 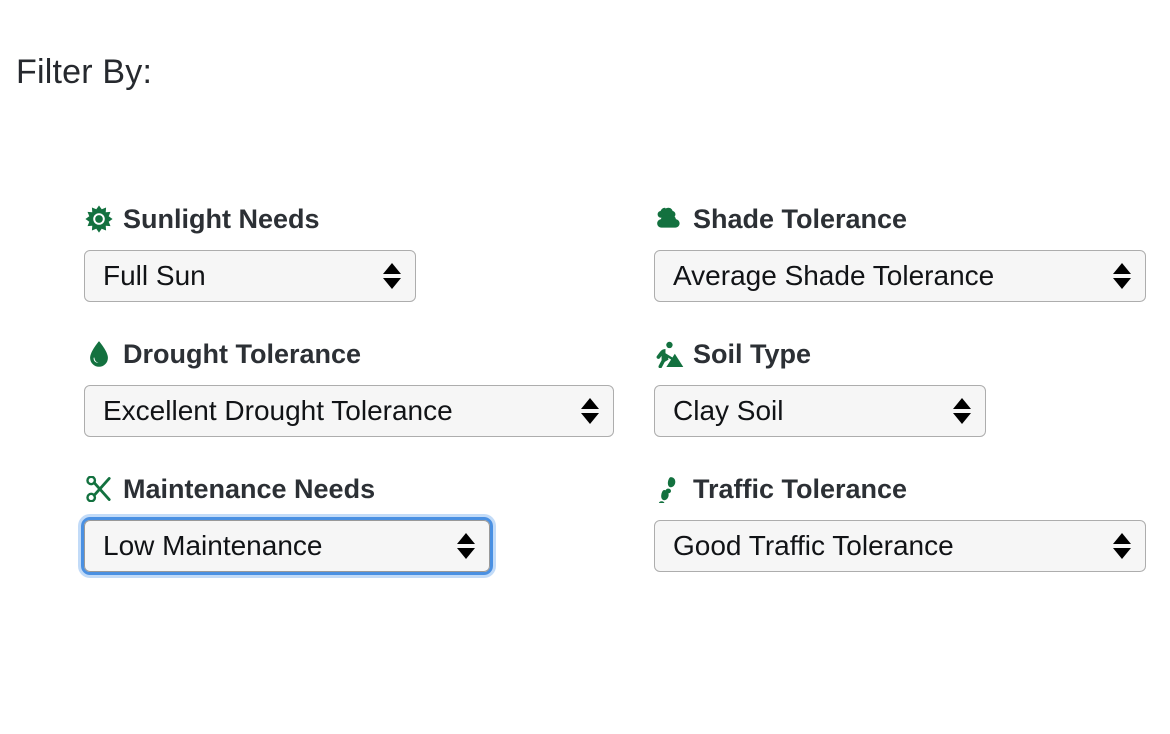 I want to click on scissors-icon, so click(x=99, y=489).